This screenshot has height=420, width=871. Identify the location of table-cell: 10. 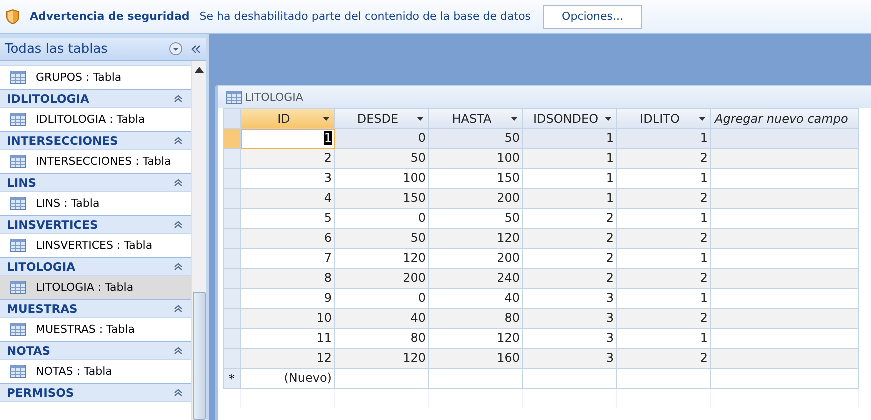
(288, 319).